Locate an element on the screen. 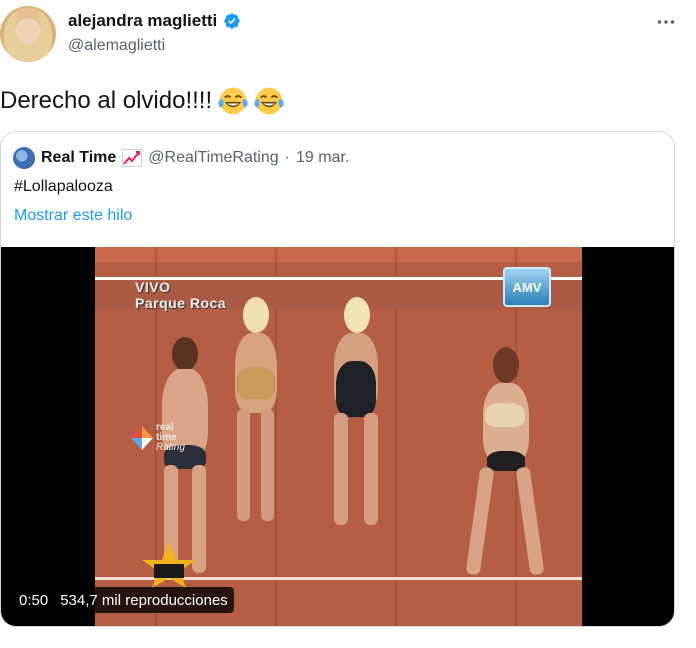 Image resolution: width=696 pixels, height=648 pixels. quoted-author-name: Real Time is located at coordinates (79, 157).